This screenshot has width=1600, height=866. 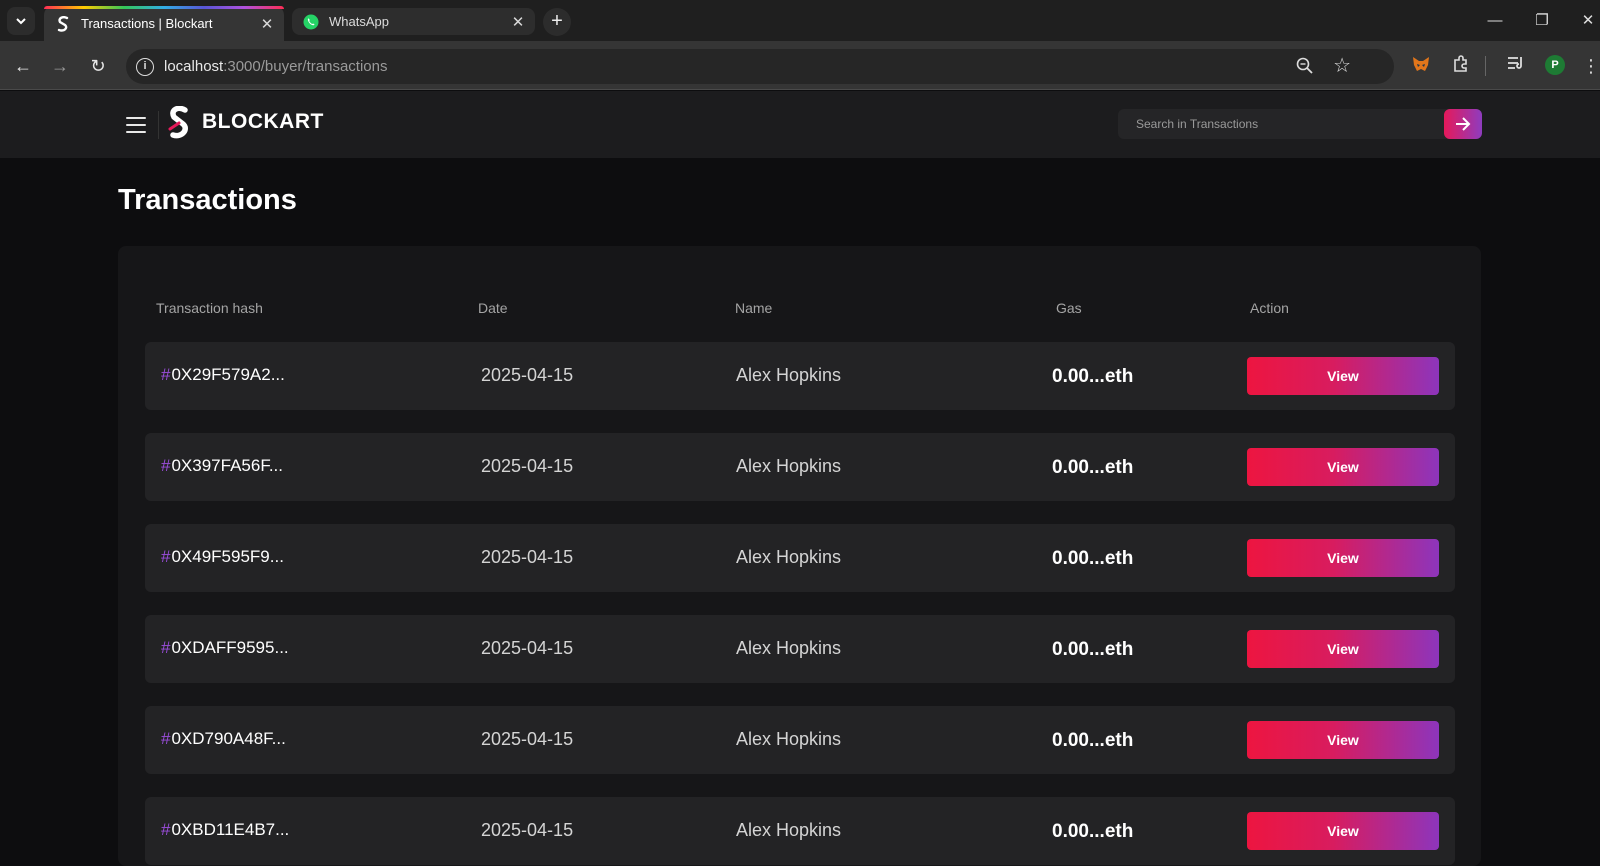 I want to click on address-bar: i localhost:3000/buyer/transactions ☆, so click(x=760, y=66).